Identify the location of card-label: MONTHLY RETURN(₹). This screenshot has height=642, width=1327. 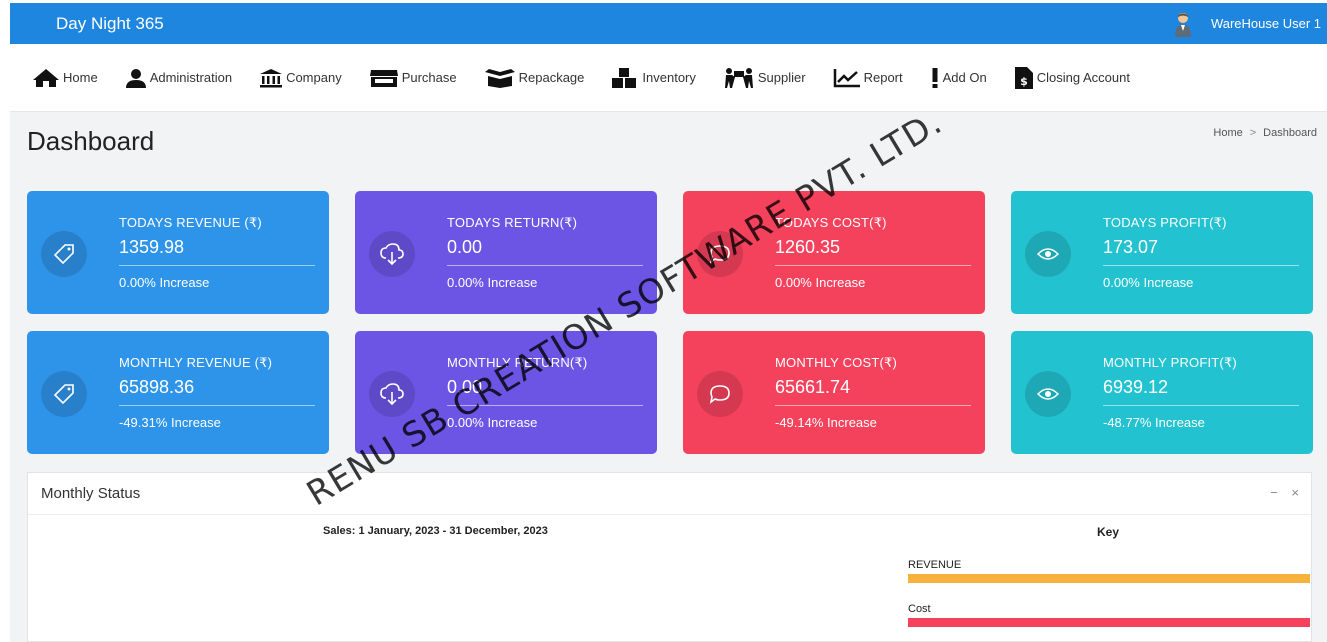
(517, 362).